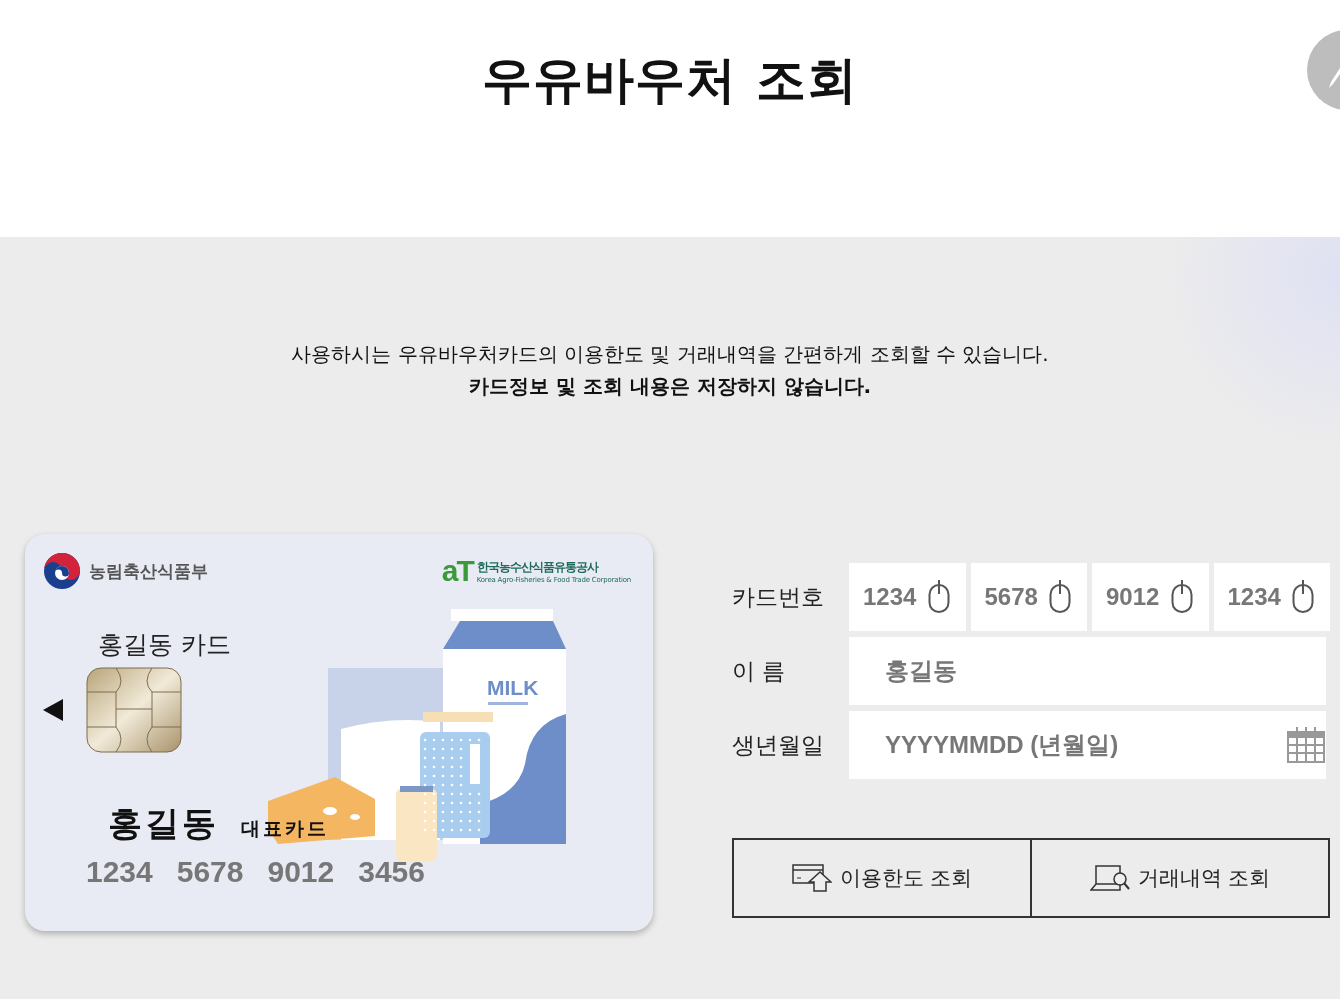  What do you see at coordinates (53, 710) in the screenshot?
I see `triangle-icon` at bounding box center [53, 710].